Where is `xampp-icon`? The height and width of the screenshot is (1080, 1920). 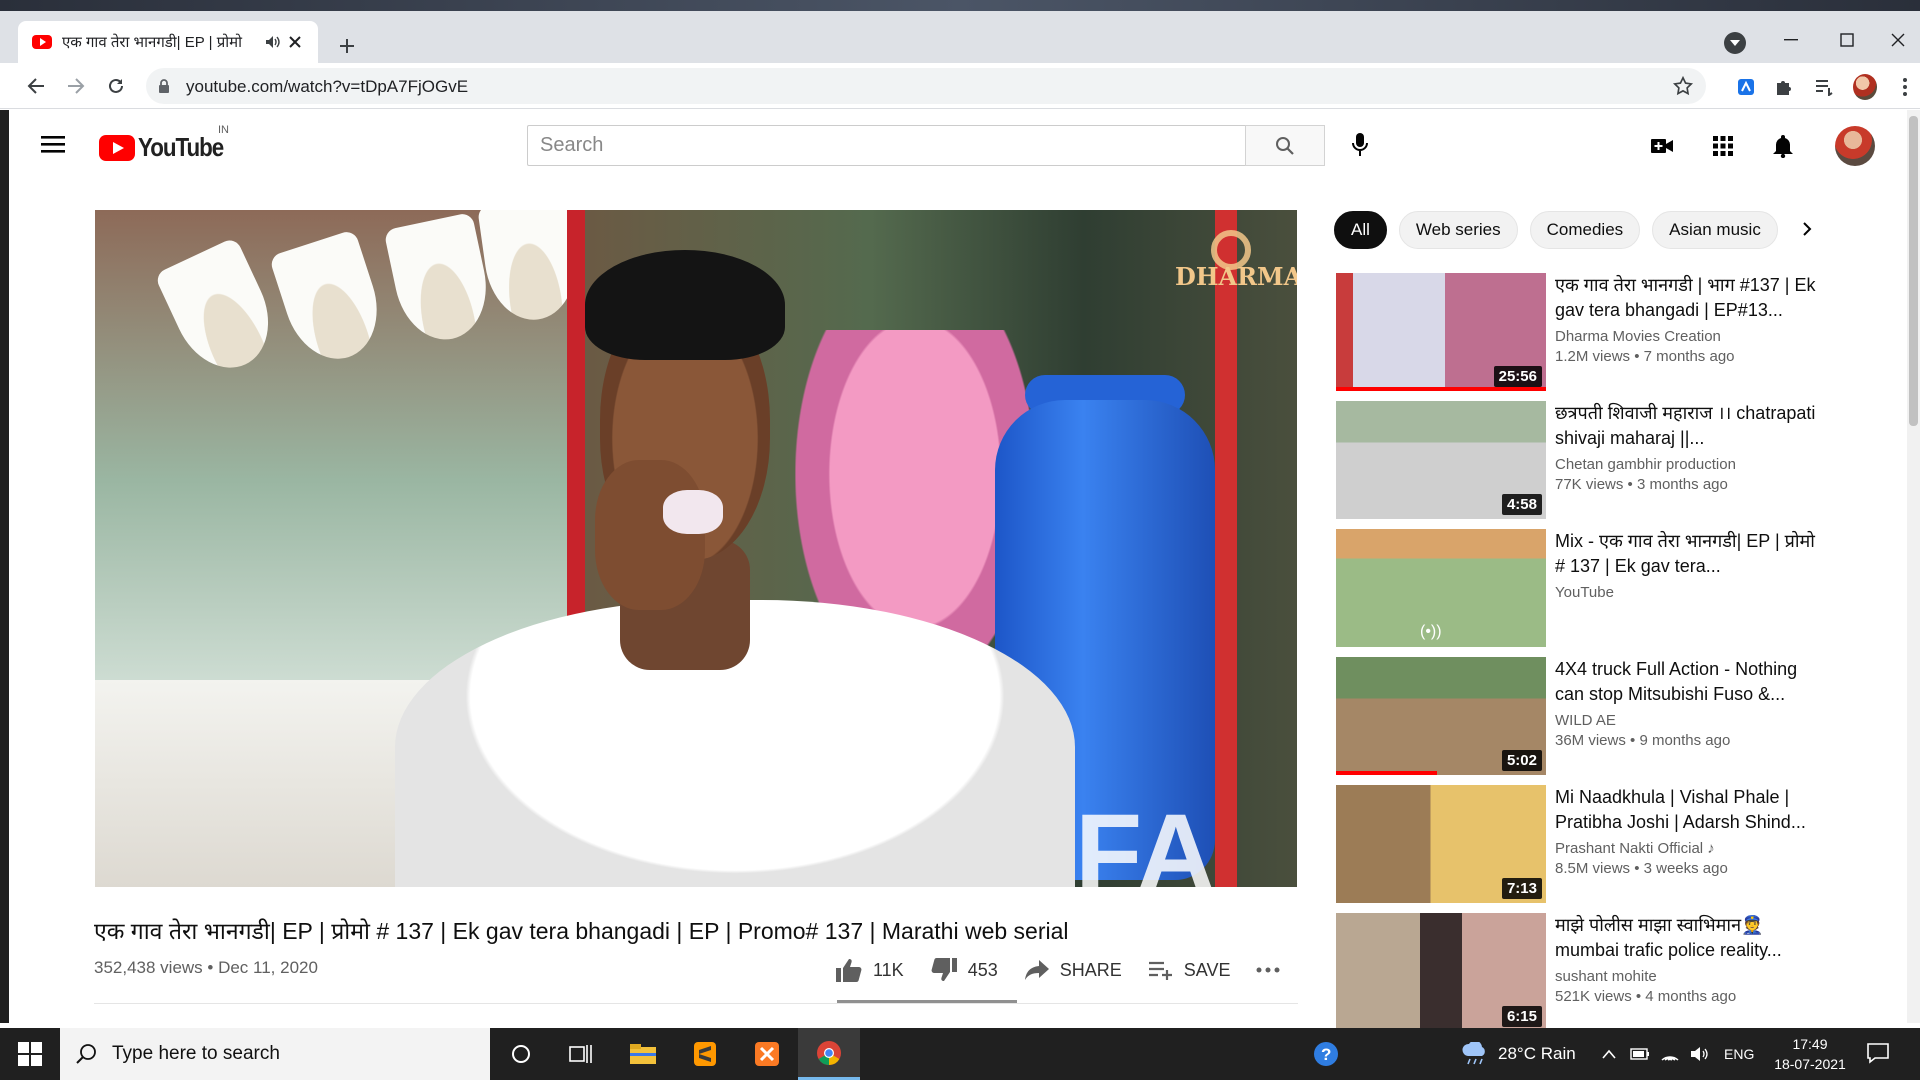
xampp-icon is located at coordinates (767, 1054).